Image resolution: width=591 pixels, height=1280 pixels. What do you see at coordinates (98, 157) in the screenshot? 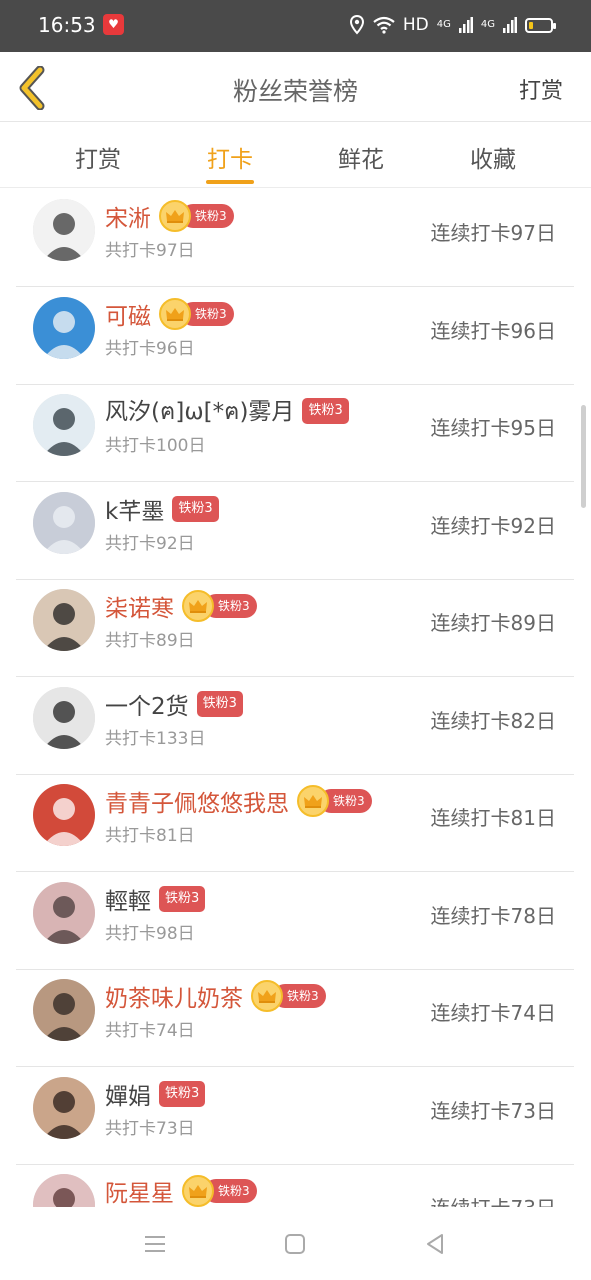
I see `tab-reward: 打赏` at bounding box center [98, 157].